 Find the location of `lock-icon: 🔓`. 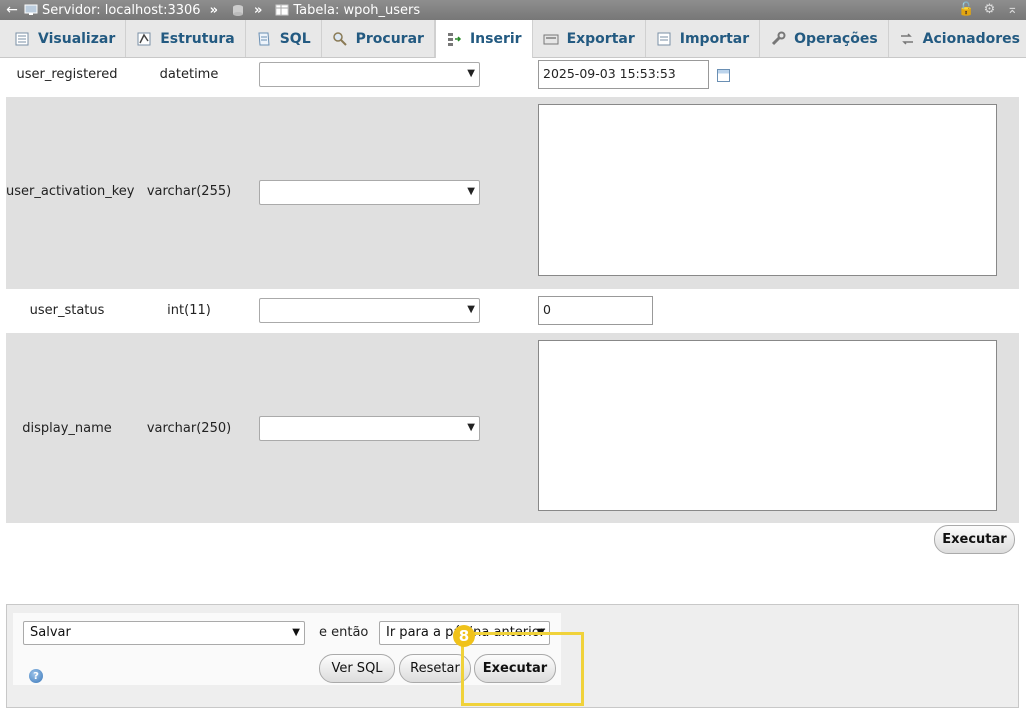

lock-icon: 🔓 is located at coordinates (966, 9).